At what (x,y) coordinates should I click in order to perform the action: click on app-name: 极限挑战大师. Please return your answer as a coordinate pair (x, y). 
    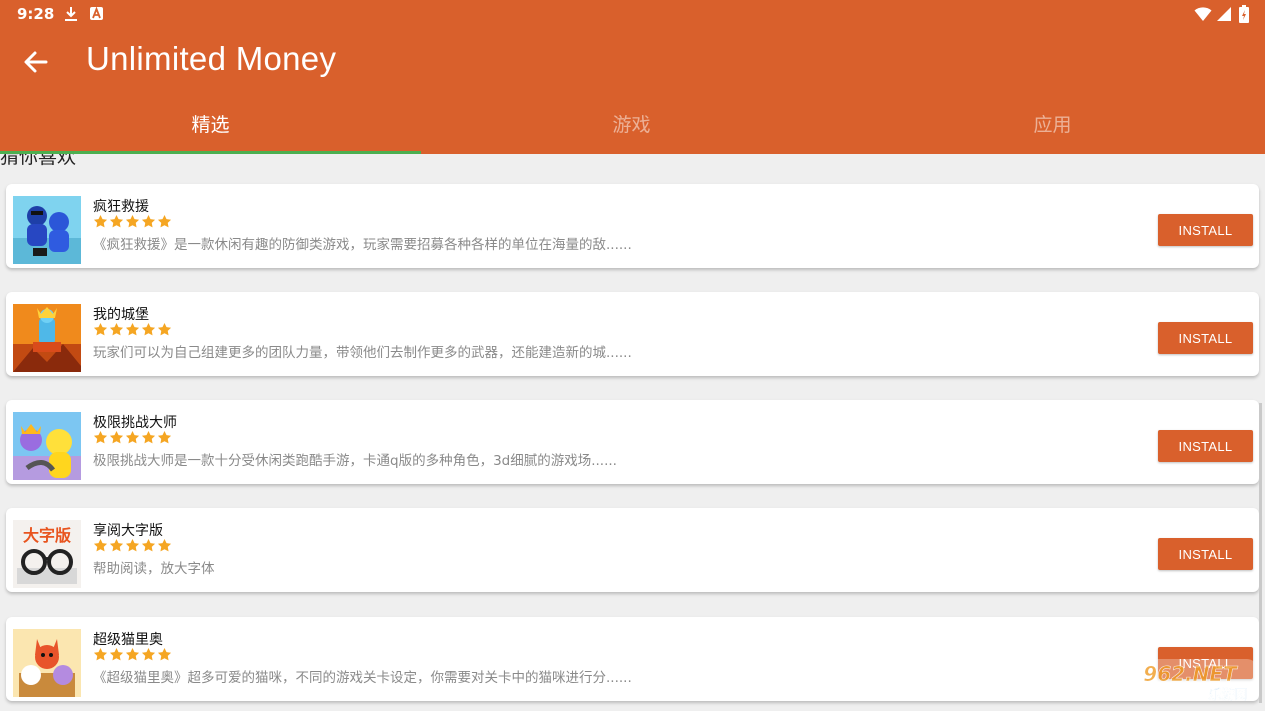
    Looking at the image, I should click on (135, 423).